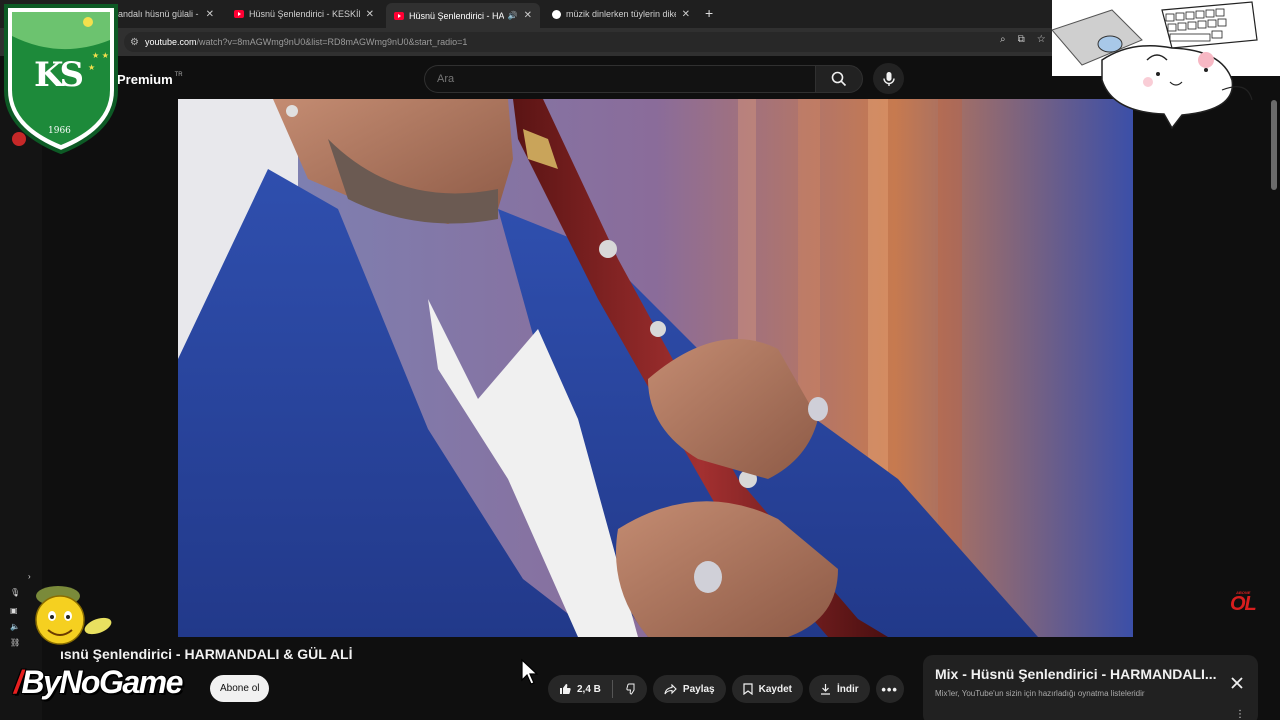  Describe the element at coordinates (530, 671) in the screenshot. I see `mouse-cursor-icon` at that location.